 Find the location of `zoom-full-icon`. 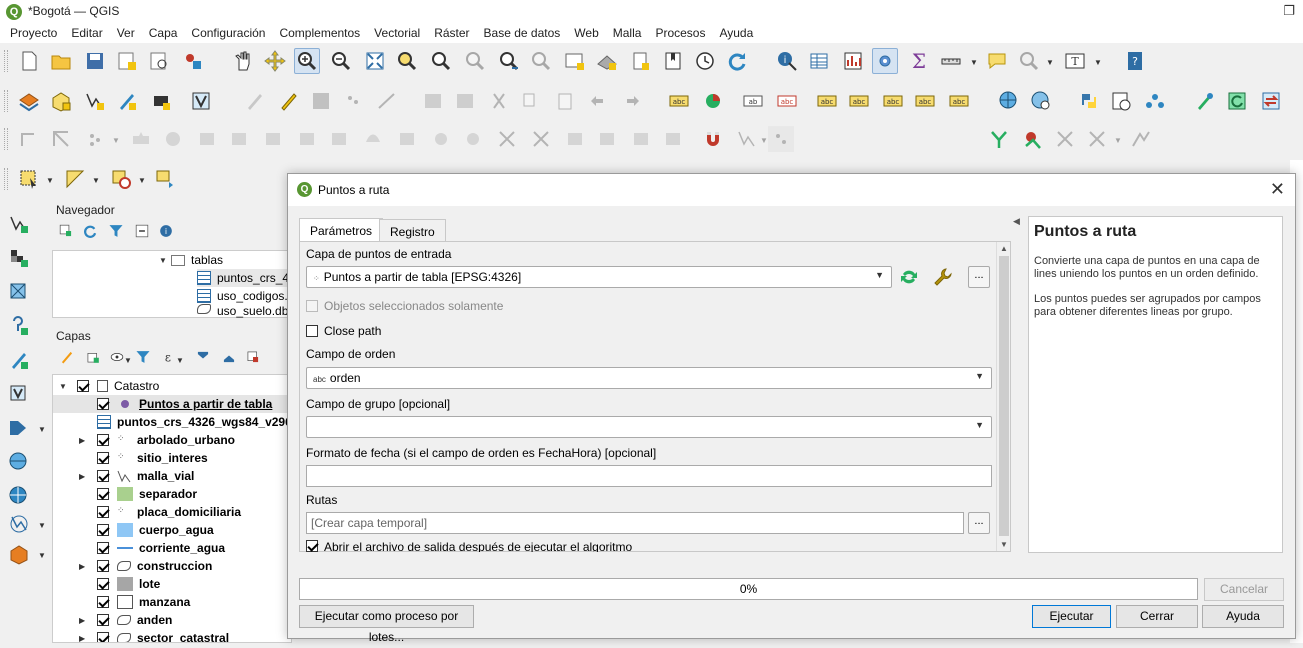

zoom-full-icon is located at coordinates (375, 61).